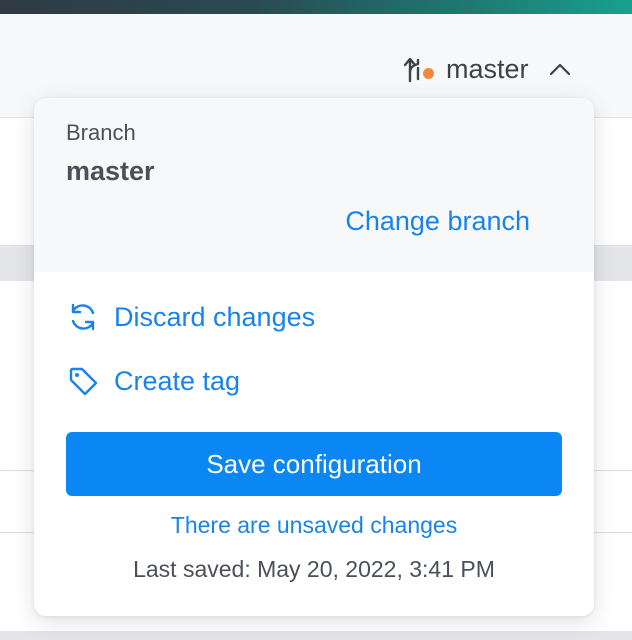  I want to click on change-branch-link: Change branch, so click(437, 221).